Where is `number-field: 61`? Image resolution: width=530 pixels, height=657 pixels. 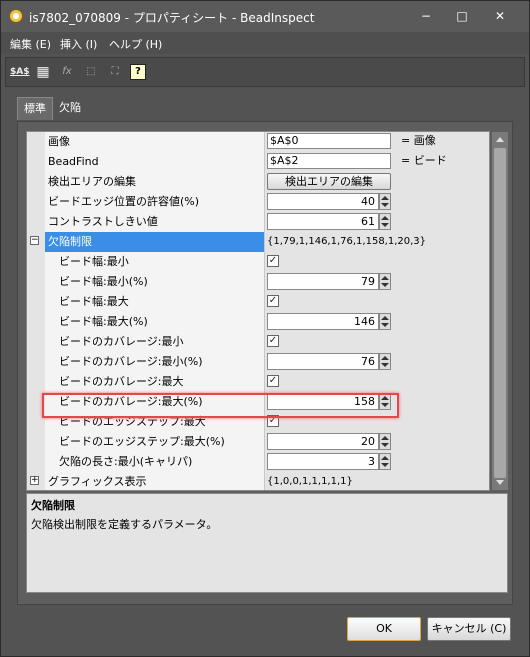 number-field: 61 is located at coordinates (323, 221).